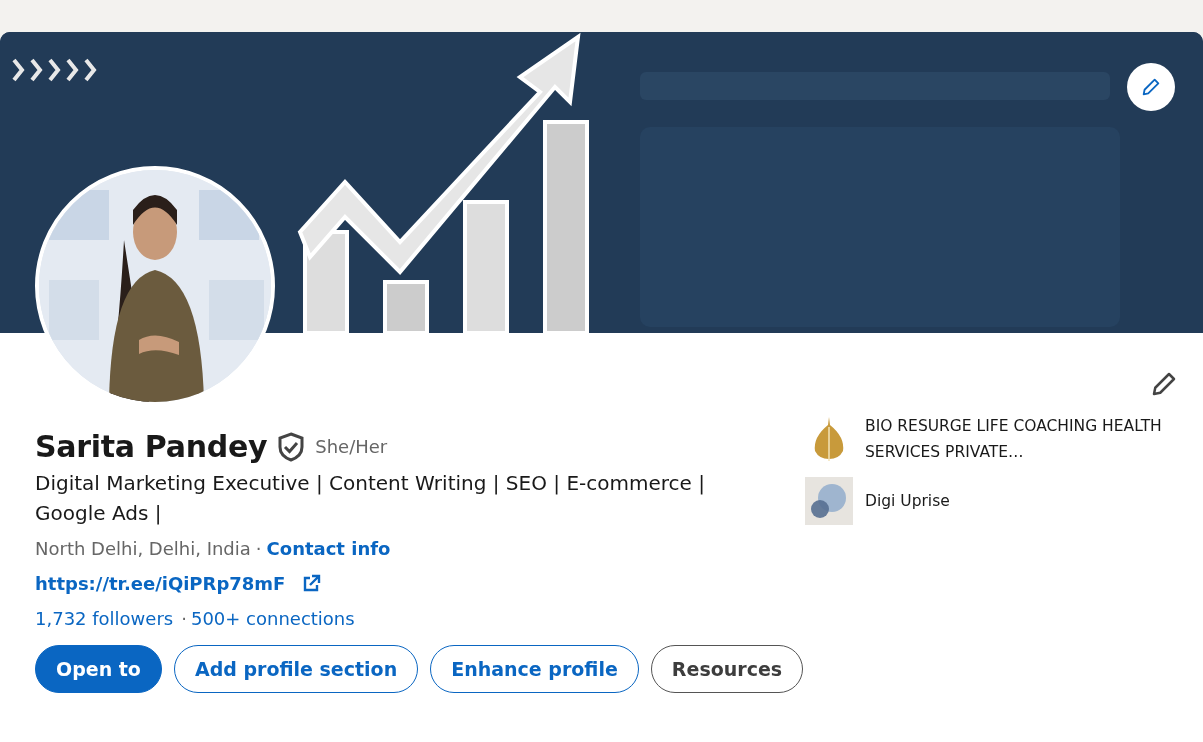 This screenshot has height=742, width=1203. I want to click on outline-button: Add profile section, so click(296, 669).